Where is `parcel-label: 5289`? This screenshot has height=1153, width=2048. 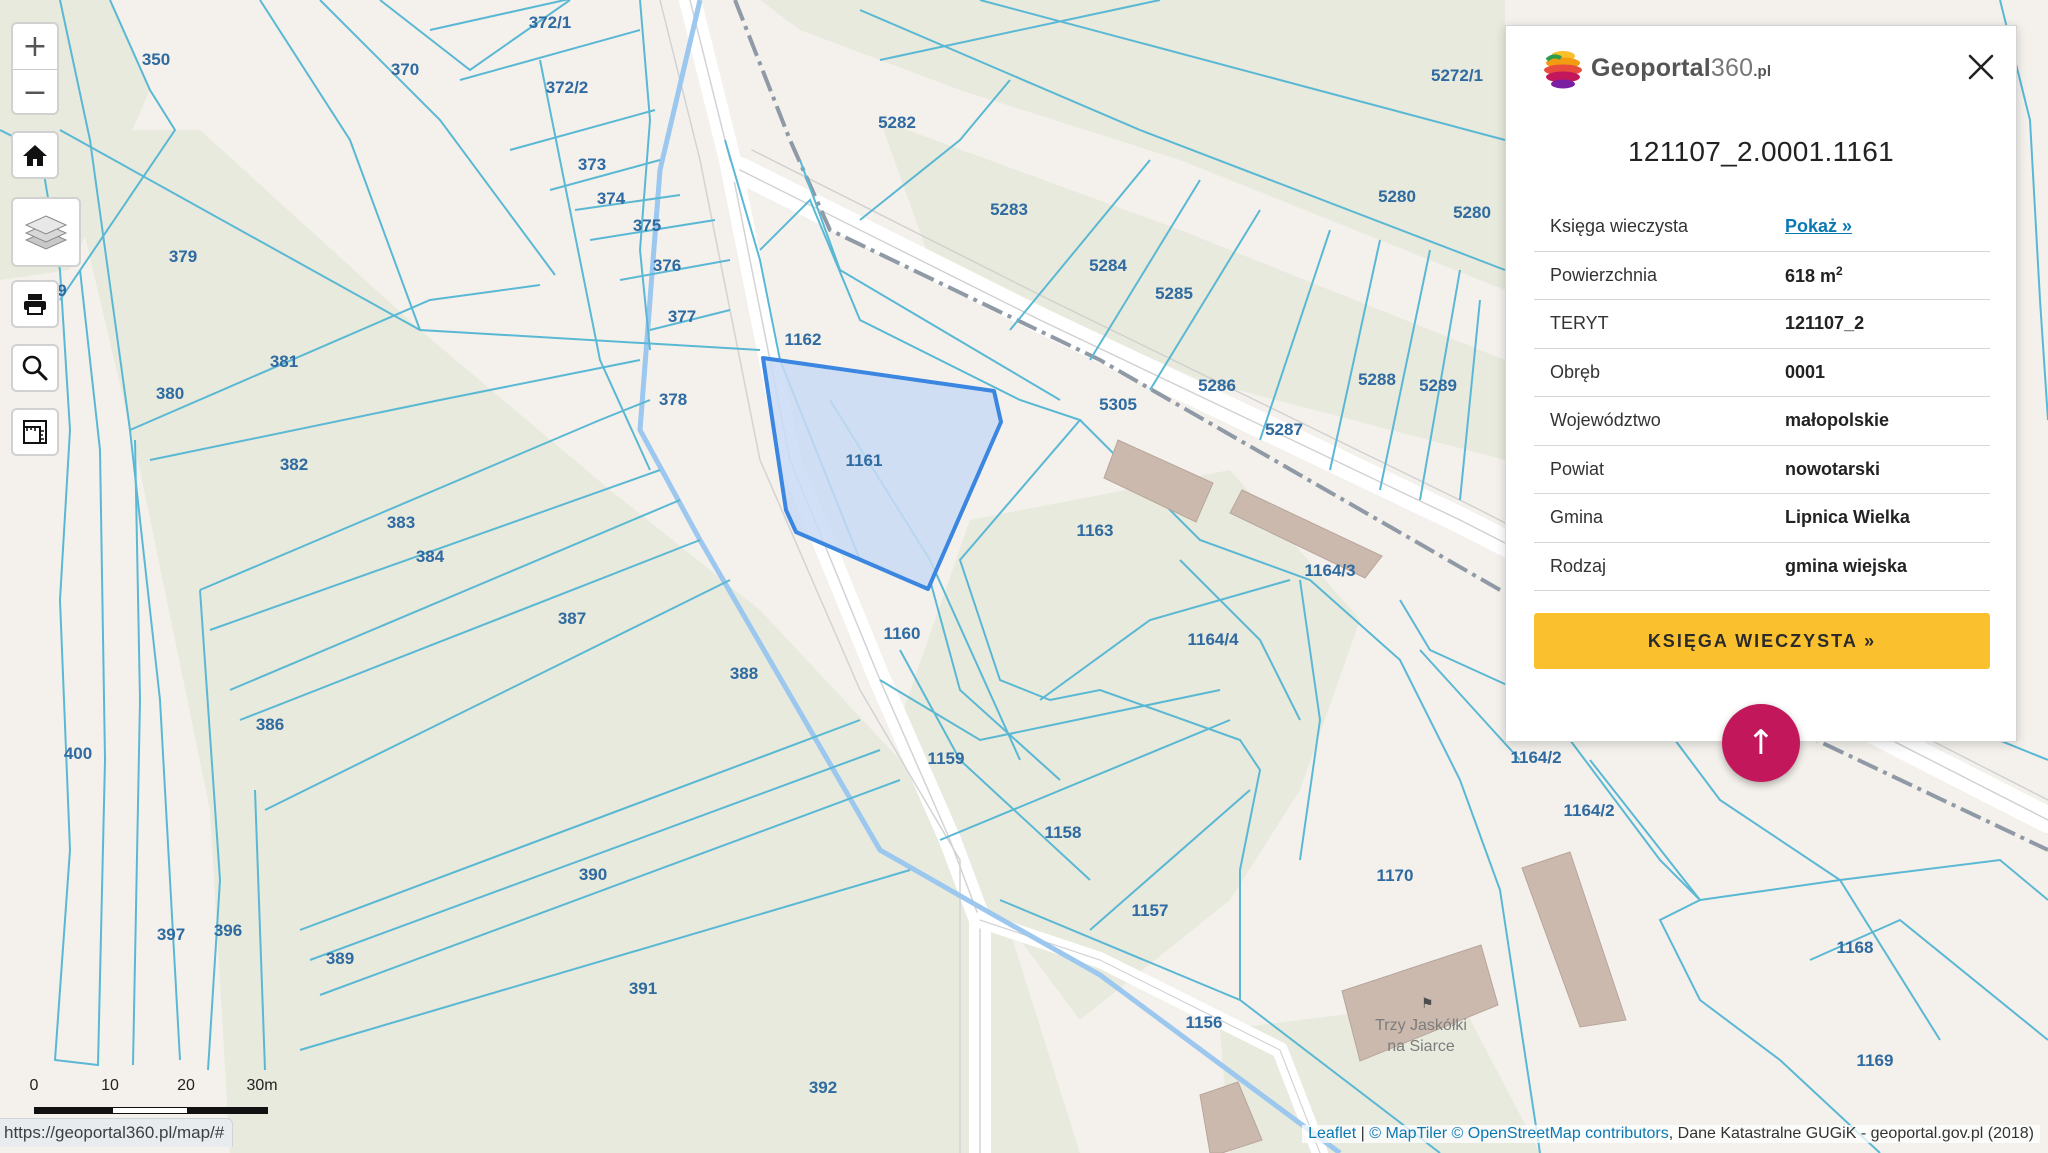
parcel-label: 5289 is located at coordinates (1438, 385).